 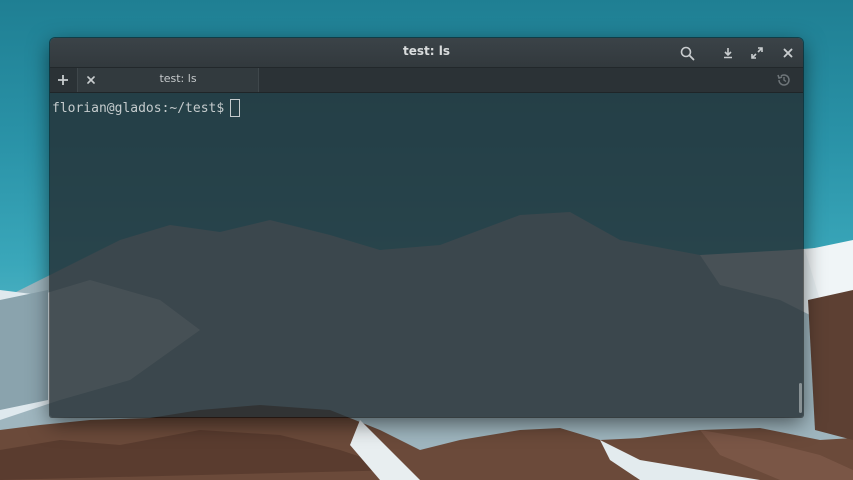 I want to click on close-button, so click(x=788, y=53).